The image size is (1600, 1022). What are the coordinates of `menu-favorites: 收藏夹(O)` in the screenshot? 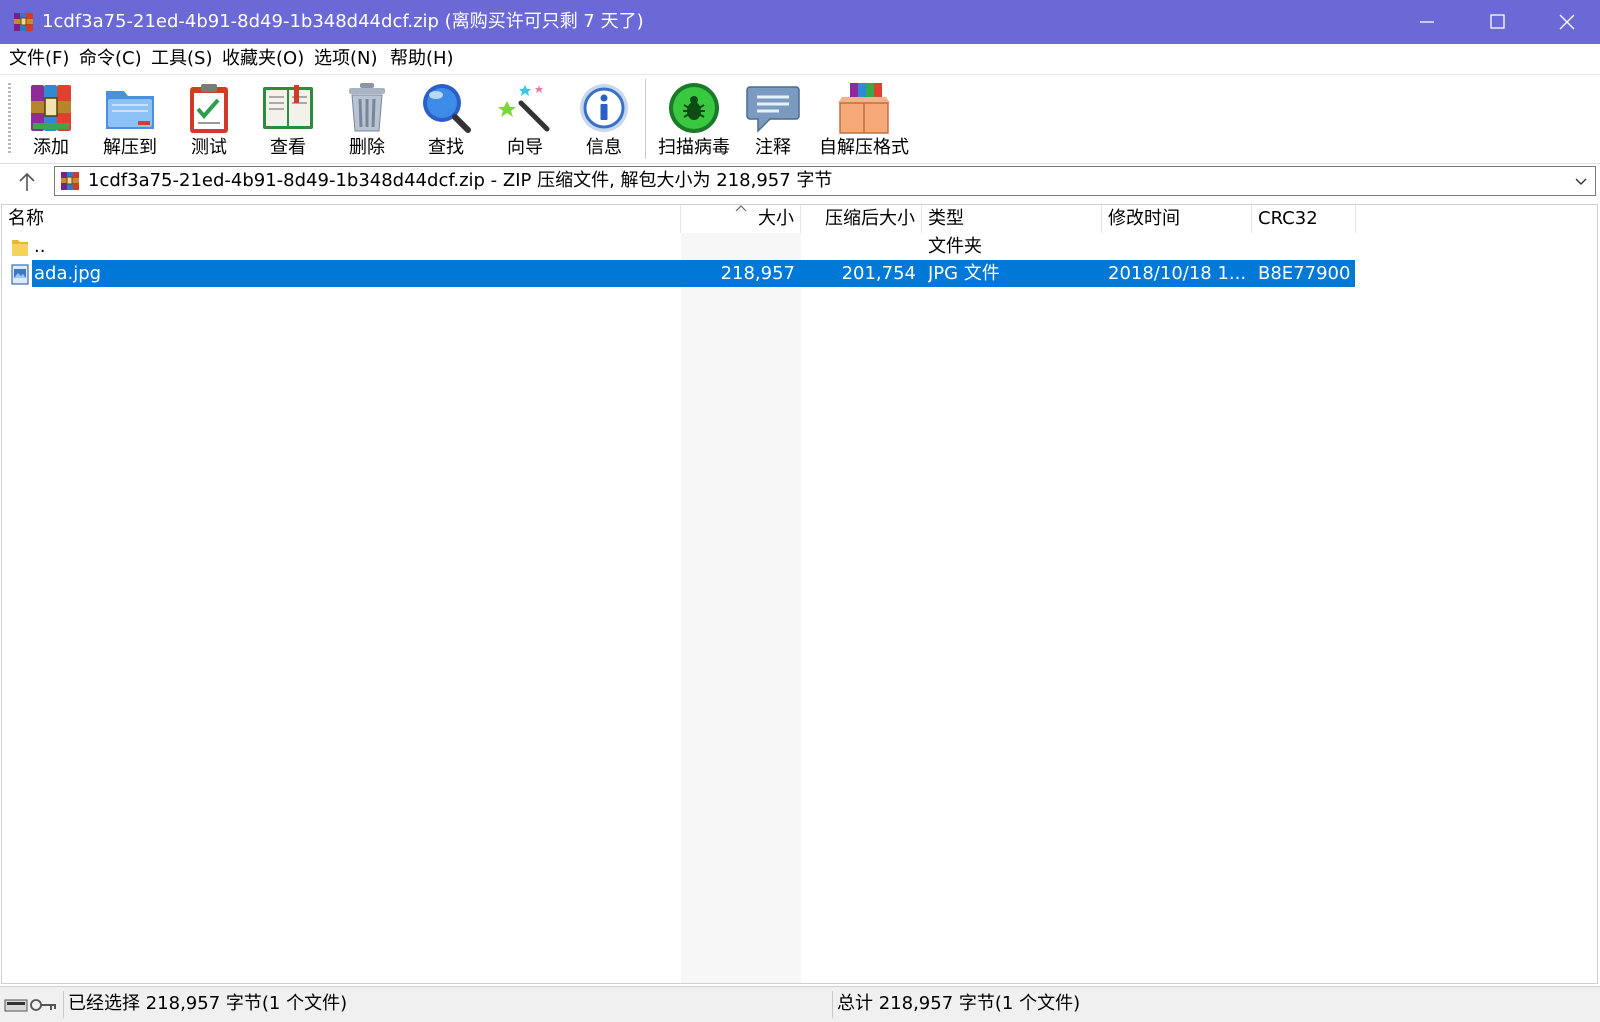 It's located at (263, 59).